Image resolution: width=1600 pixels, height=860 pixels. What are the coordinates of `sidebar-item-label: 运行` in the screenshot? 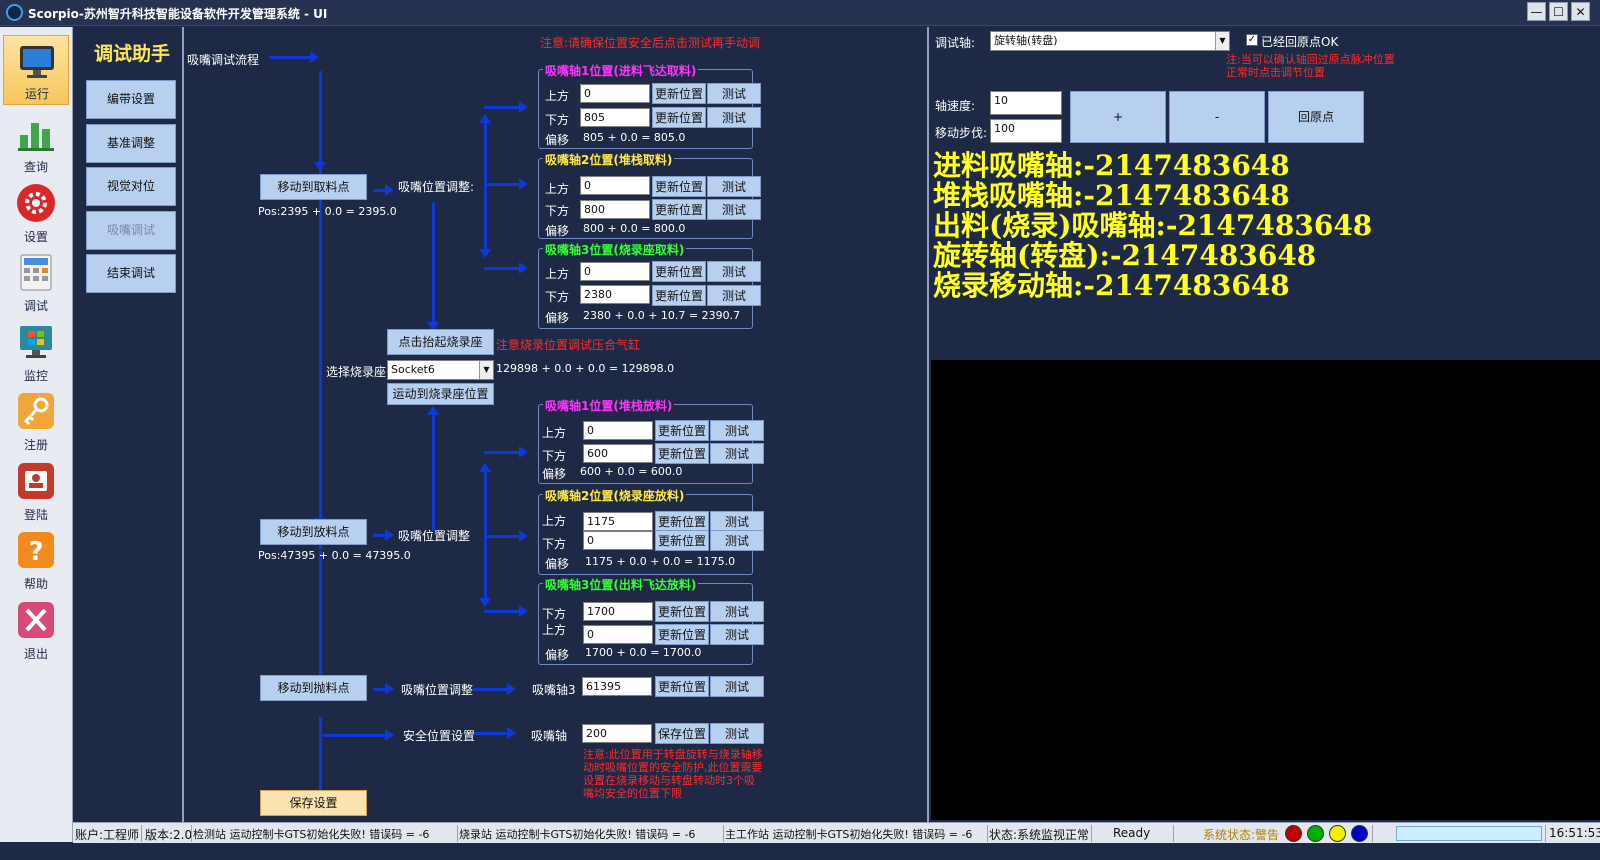 It's located at (36, 94).